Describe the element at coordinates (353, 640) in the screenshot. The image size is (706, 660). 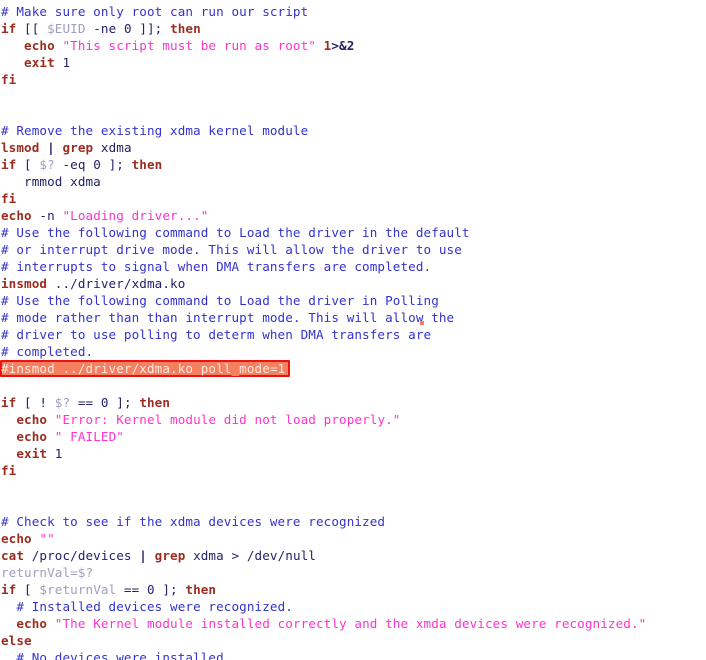
I see `code-line: else` at that location.